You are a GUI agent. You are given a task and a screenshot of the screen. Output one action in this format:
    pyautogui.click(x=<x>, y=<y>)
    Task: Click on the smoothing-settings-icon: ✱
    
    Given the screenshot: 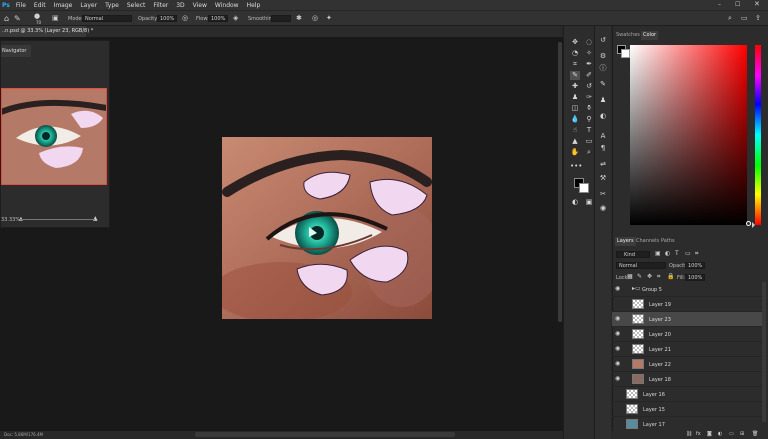 What is the action you would take?
    pyautogui.click(x=299, y=18)
    